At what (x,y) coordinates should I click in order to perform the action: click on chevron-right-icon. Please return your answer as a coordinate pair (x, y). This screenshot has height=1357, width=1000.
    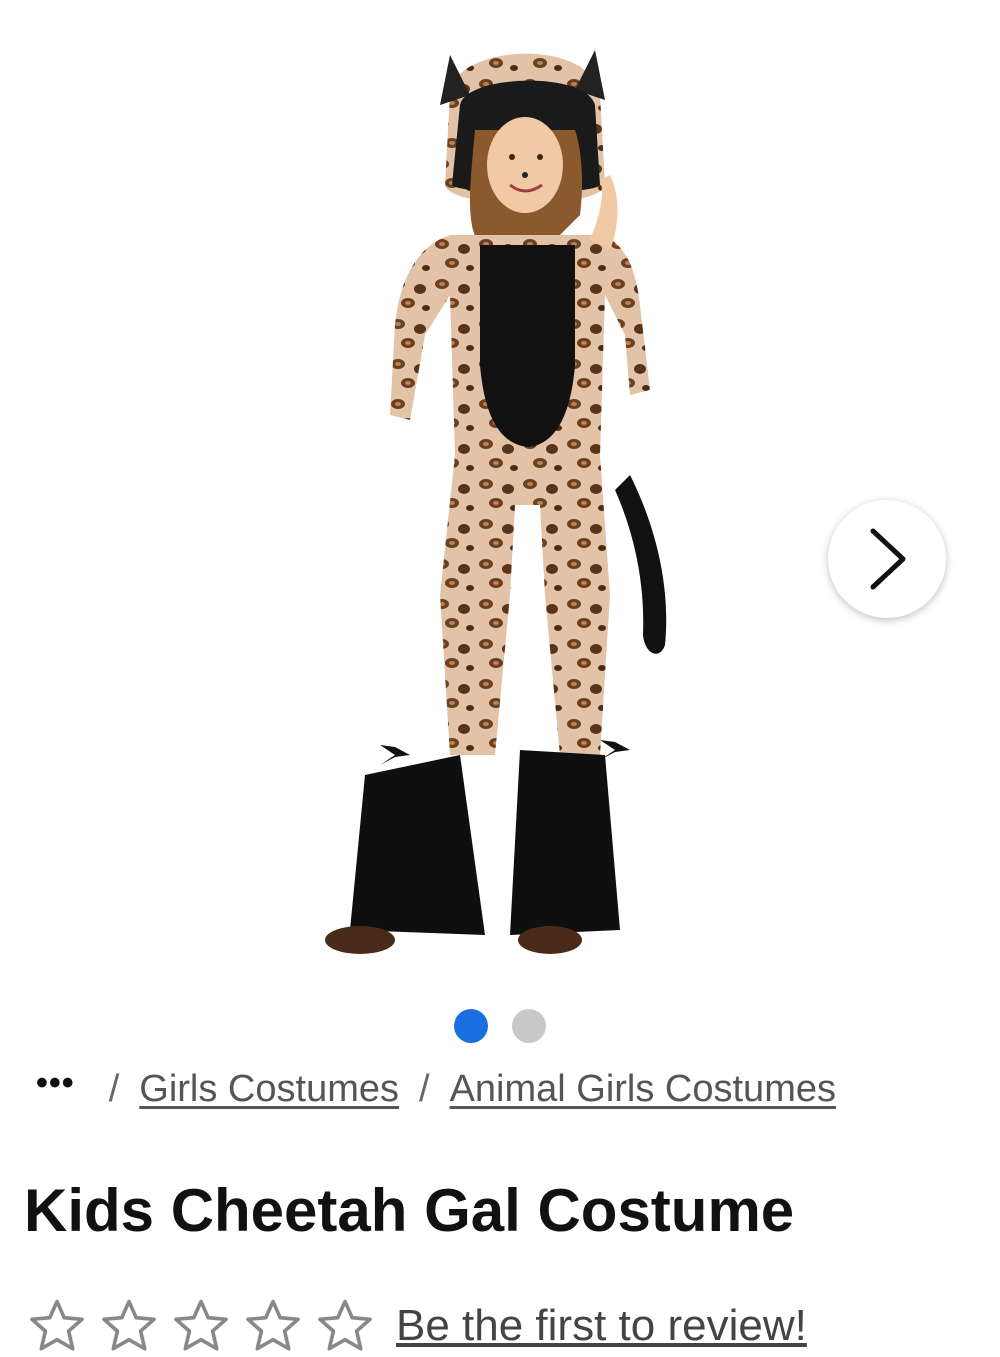
    Looking at the image, I should click on (888, 559).